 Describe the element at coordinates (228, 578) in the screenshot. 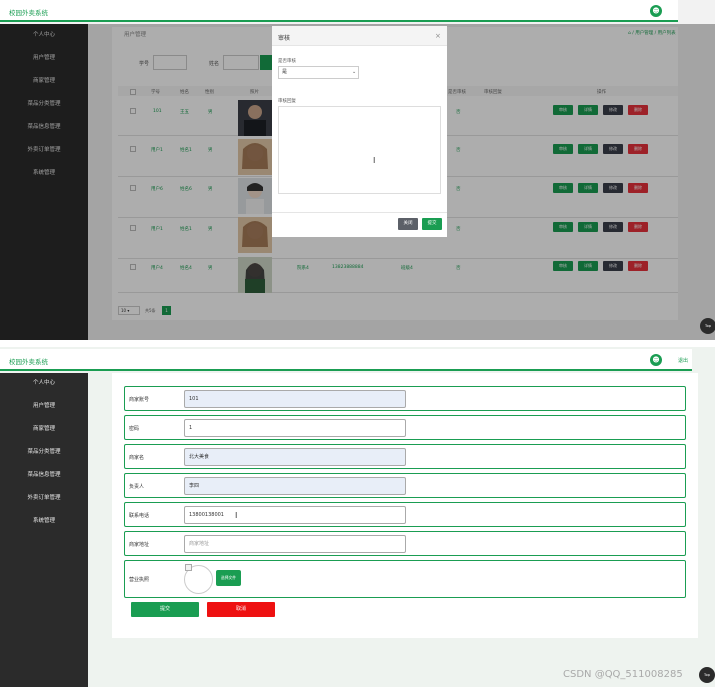

I see `choose-file-button: 选择文件` at that location.